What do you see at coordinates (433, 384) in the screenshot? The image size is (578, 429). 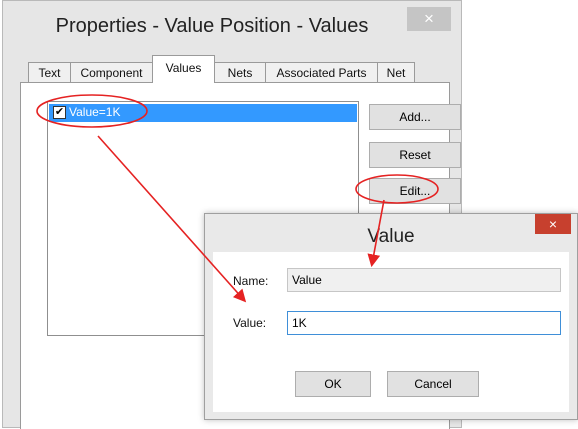 I see `cancel-button: Cancel` at bounding box center [433, 384].